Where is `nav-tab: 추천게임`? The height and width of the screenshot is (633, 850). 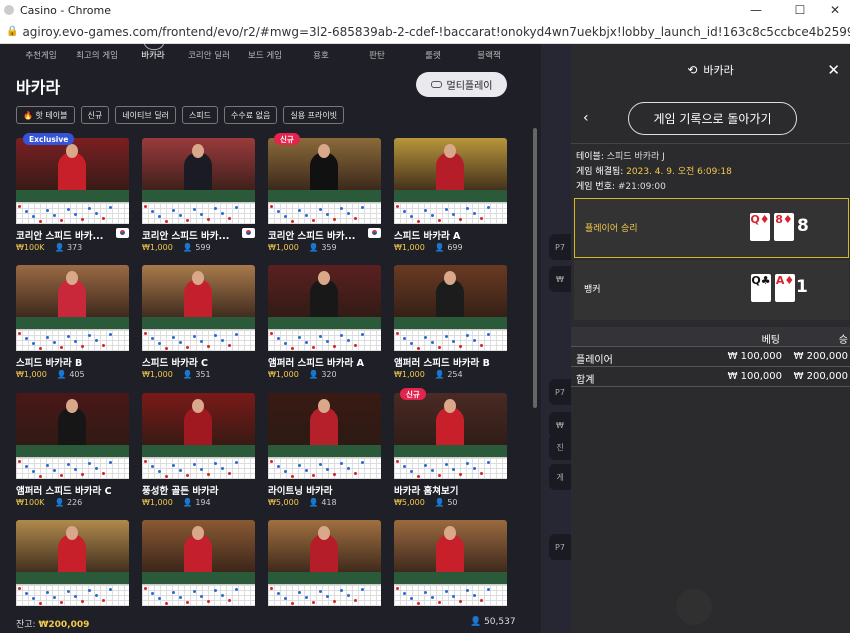
nav-tab: 추천게임 is located at coordinates (41, 55).